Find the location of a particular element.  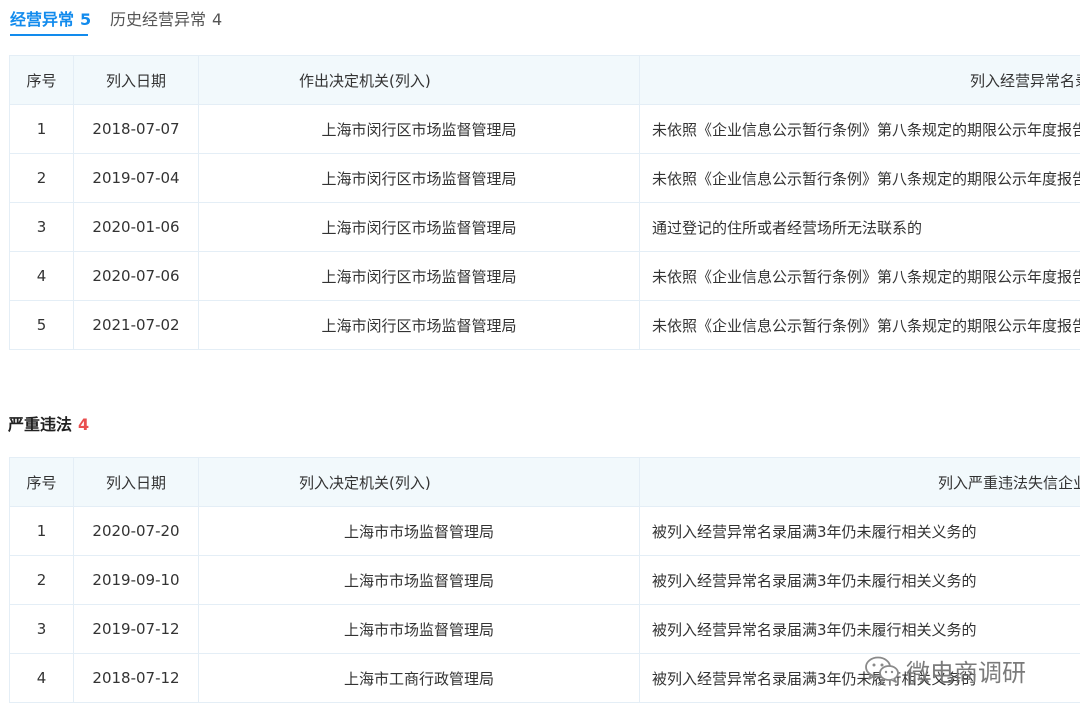

active-tab-indicator is located at coordinates (49, 35).